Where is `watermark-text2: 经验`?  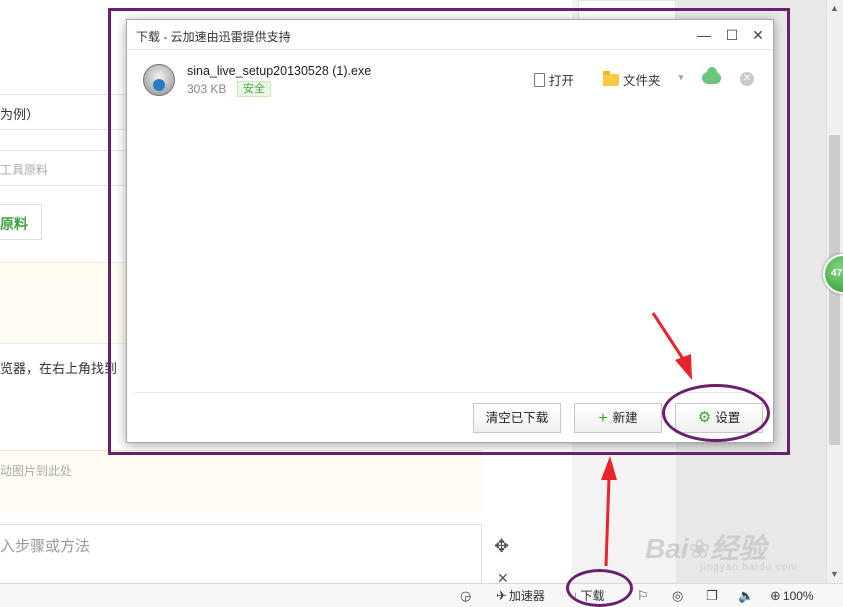 watermark-text2: 经验 is located at coordinates (738, 548).